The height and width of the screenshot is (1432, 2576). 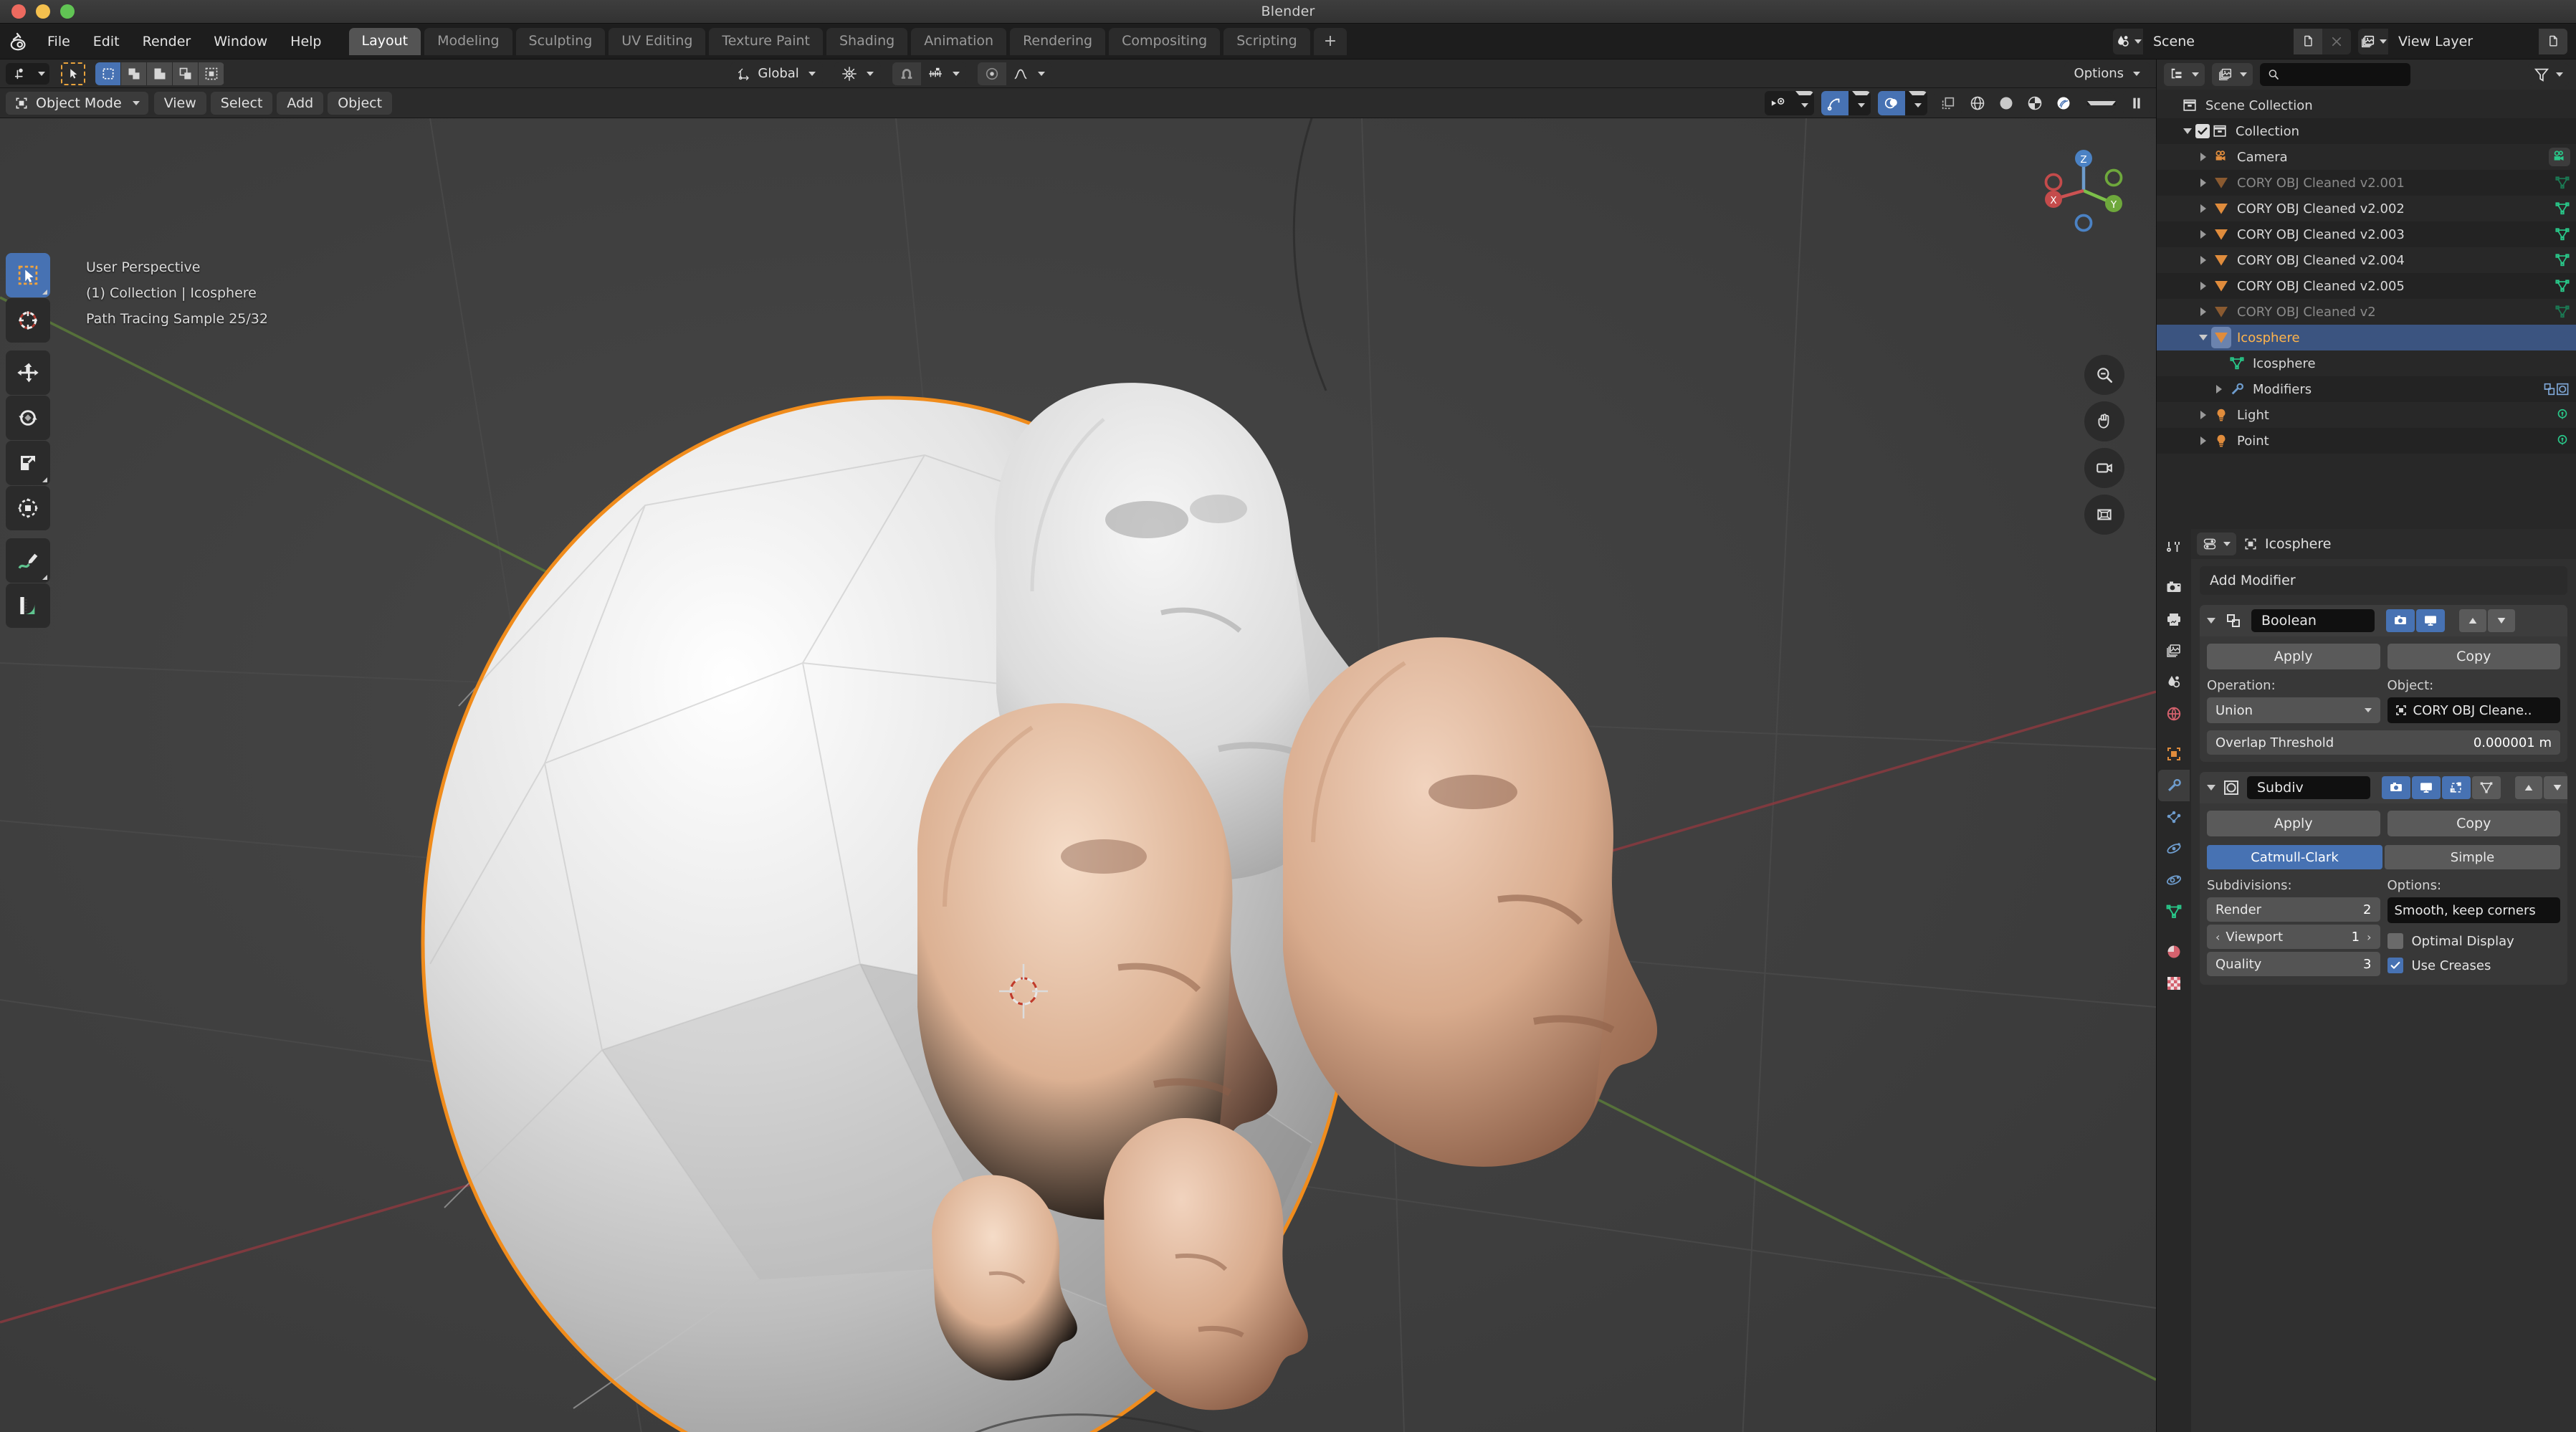 I want to click on outliner-row: CORY OBJ Cleaned v2.002, so click(x=2366, y=208).